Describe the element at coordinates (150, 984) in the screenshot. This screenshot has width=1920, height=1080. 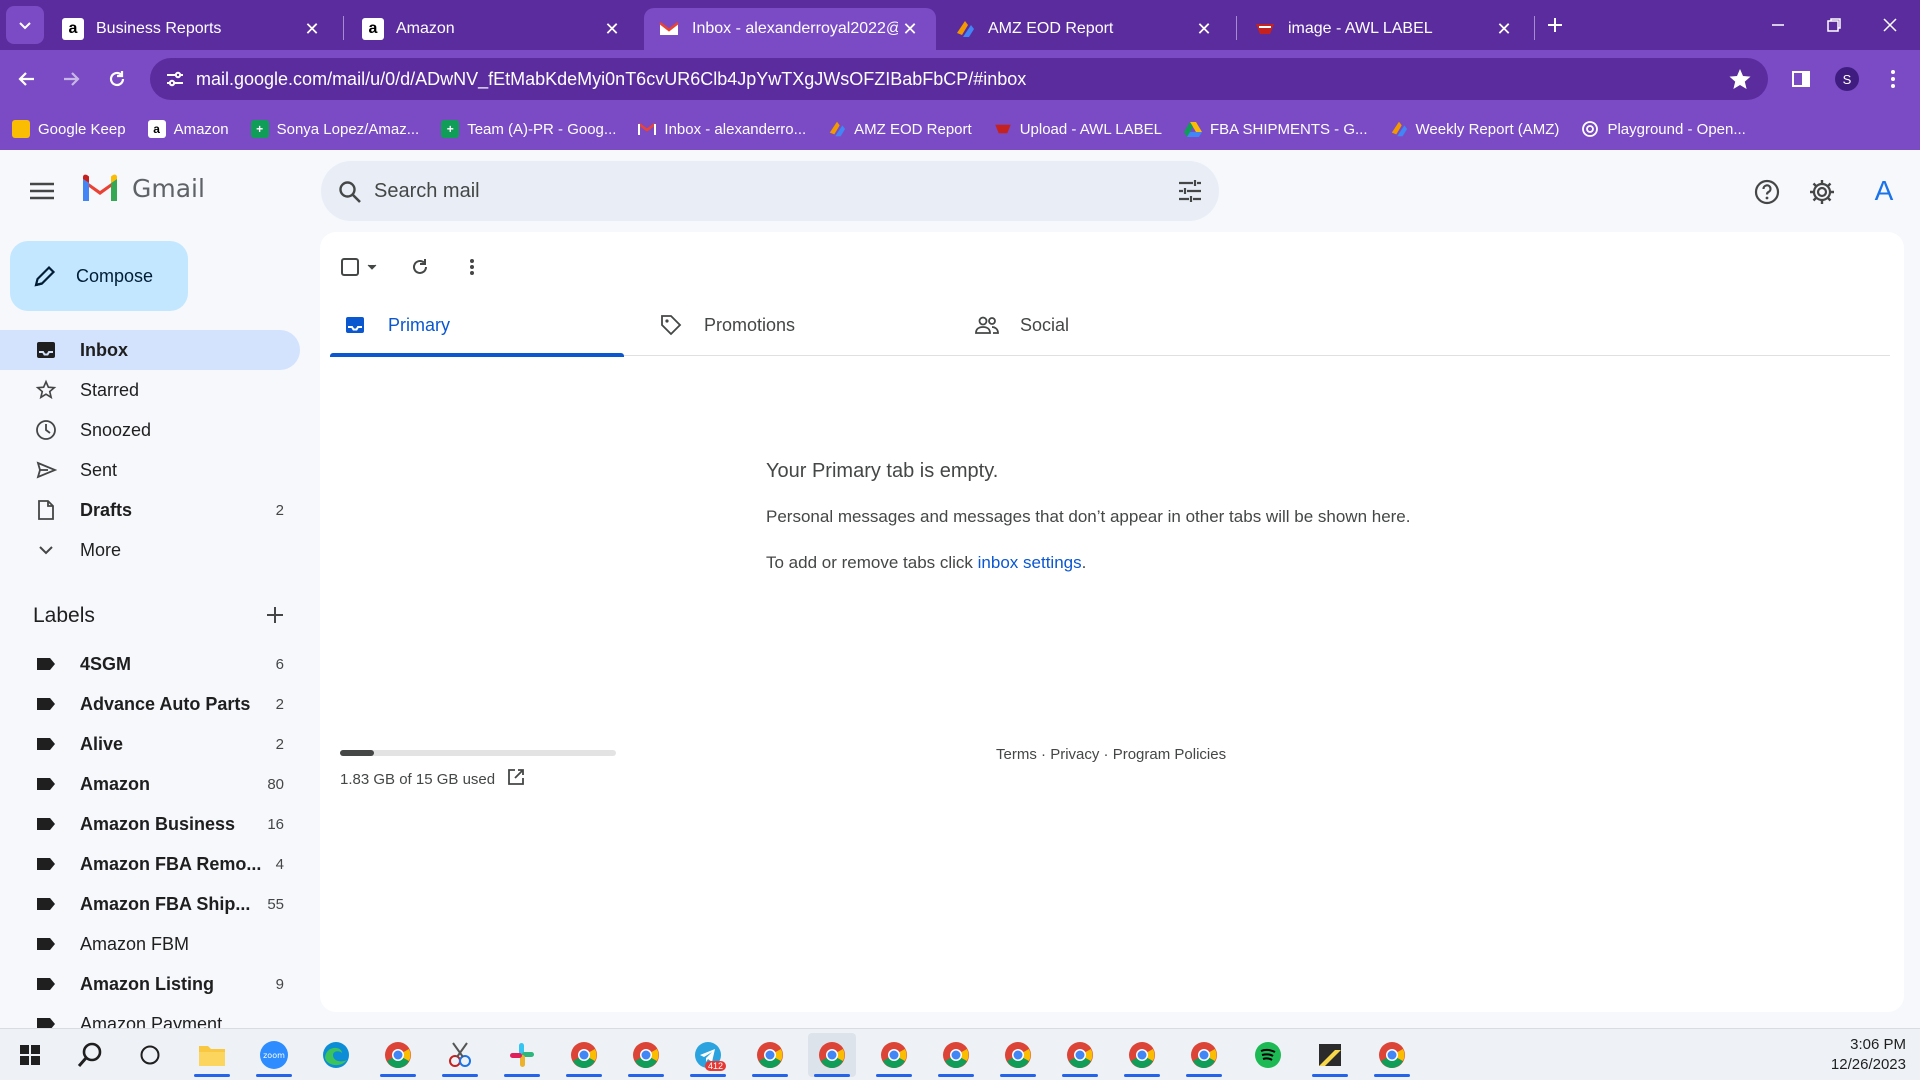
I see `sidebar-label-item: Amazon Listing 9` at that location.